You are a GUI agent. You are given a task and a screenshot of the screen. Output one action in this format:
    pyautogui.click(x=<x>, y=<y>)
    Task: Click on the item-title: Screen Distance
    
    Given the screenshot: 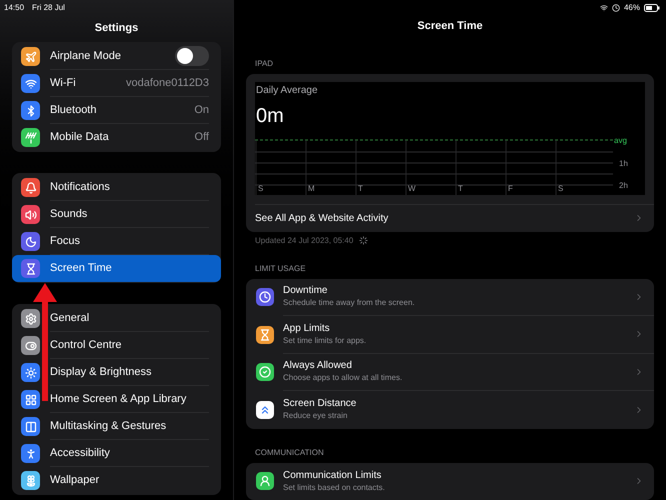 What is the action you would take?
    pyautogui.click(x=320, y=403)
    